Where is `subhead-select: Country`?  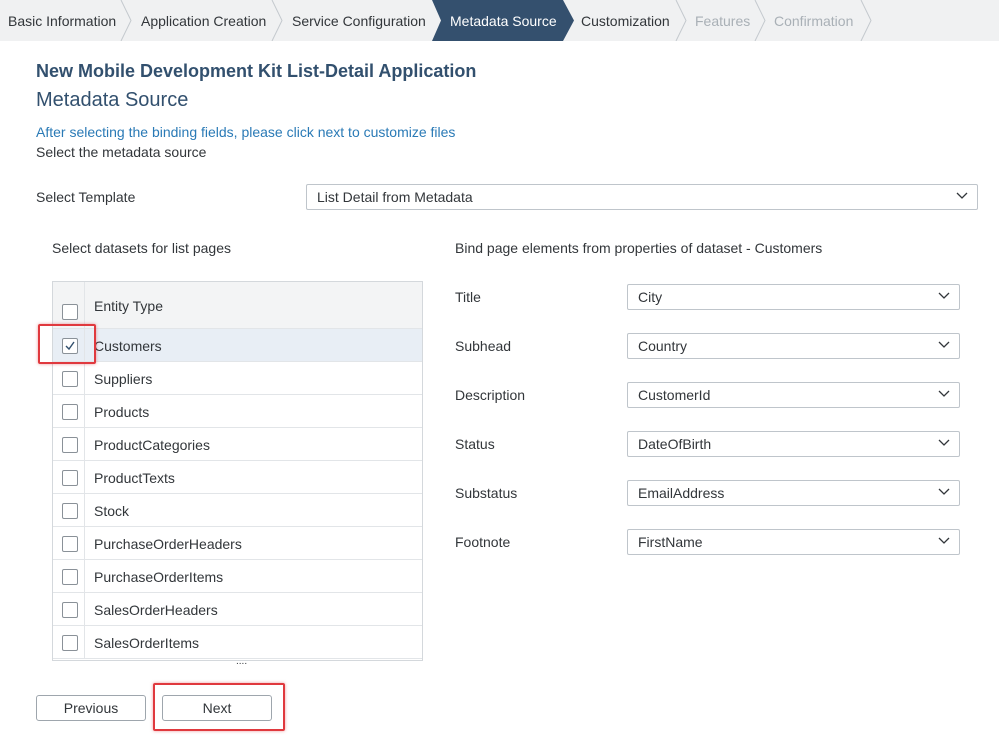
subhead-select: Country is located at coordinates (793, 346).